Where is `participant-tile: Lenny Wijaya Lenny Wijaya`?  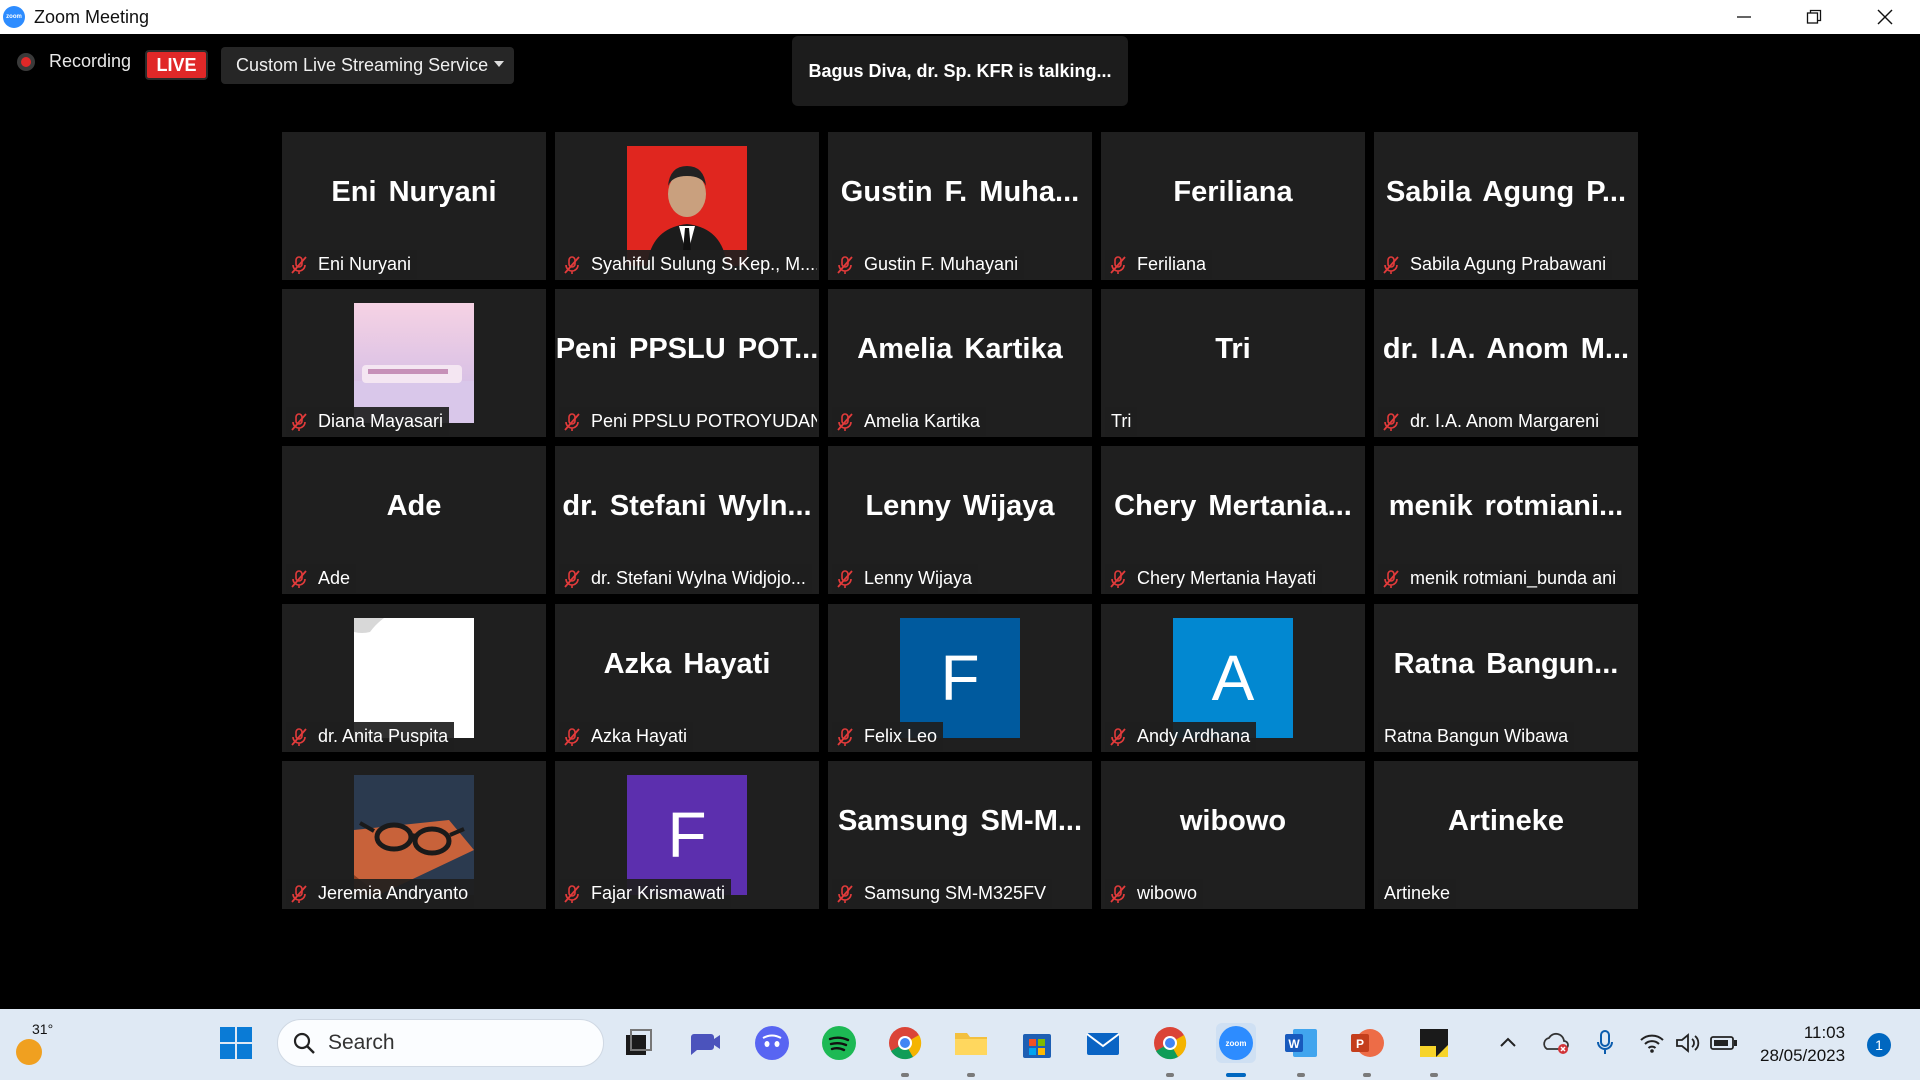
participant-tile: Lenny Wijaya Lenny Wijaya is located at coordinates (960, 520).